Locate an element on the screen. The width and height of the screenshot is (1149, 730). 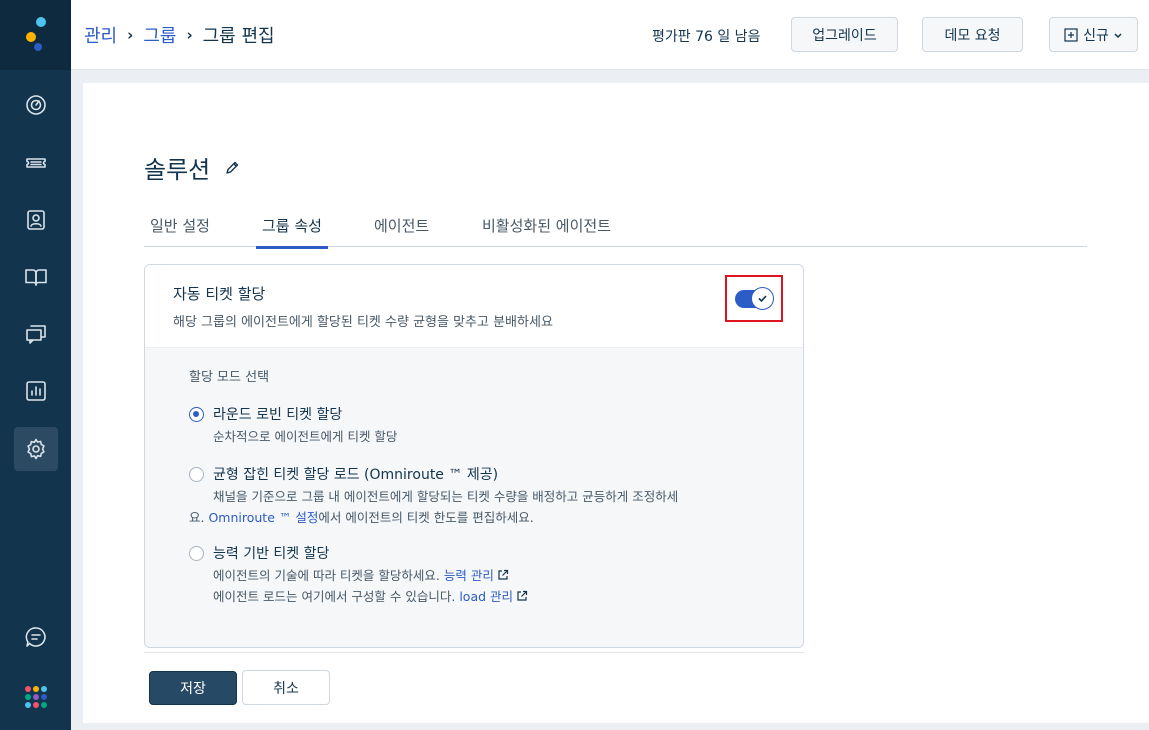
sidebar-item-tickets is located at coordinates (36, 163).